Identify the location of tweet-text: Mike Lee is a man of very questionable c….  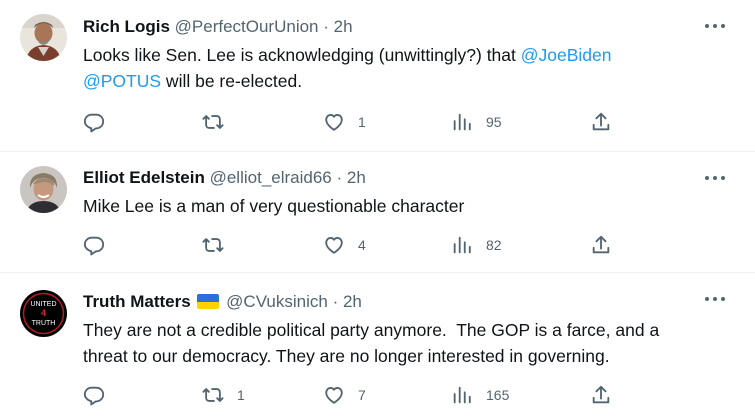
(274, 206).